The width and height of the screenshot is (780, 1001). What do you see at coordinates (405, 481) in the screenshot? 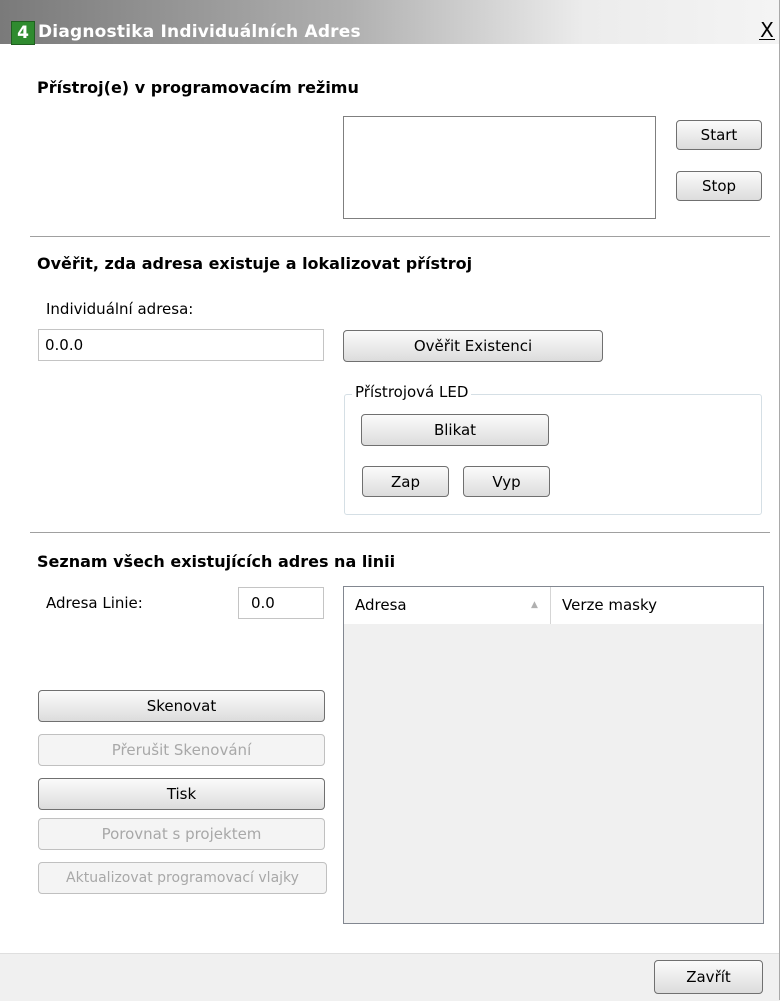
I see `led-on-button: Zap` at bounding box center [405, 481].